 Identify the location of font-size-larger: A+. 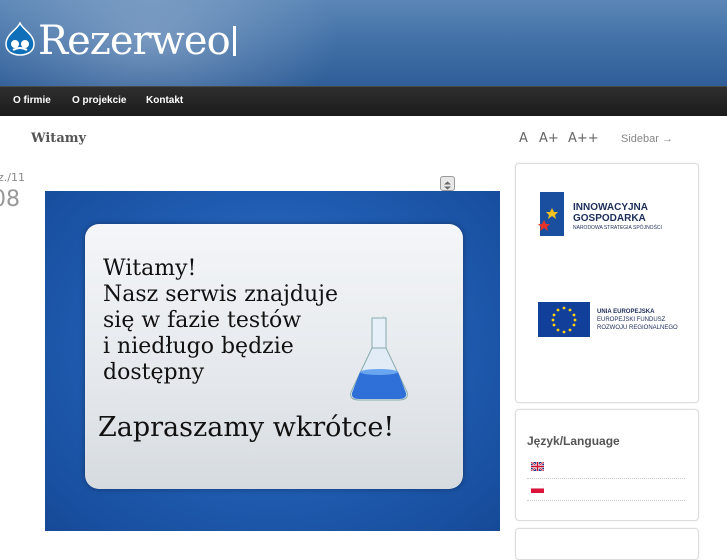
(549, 138).